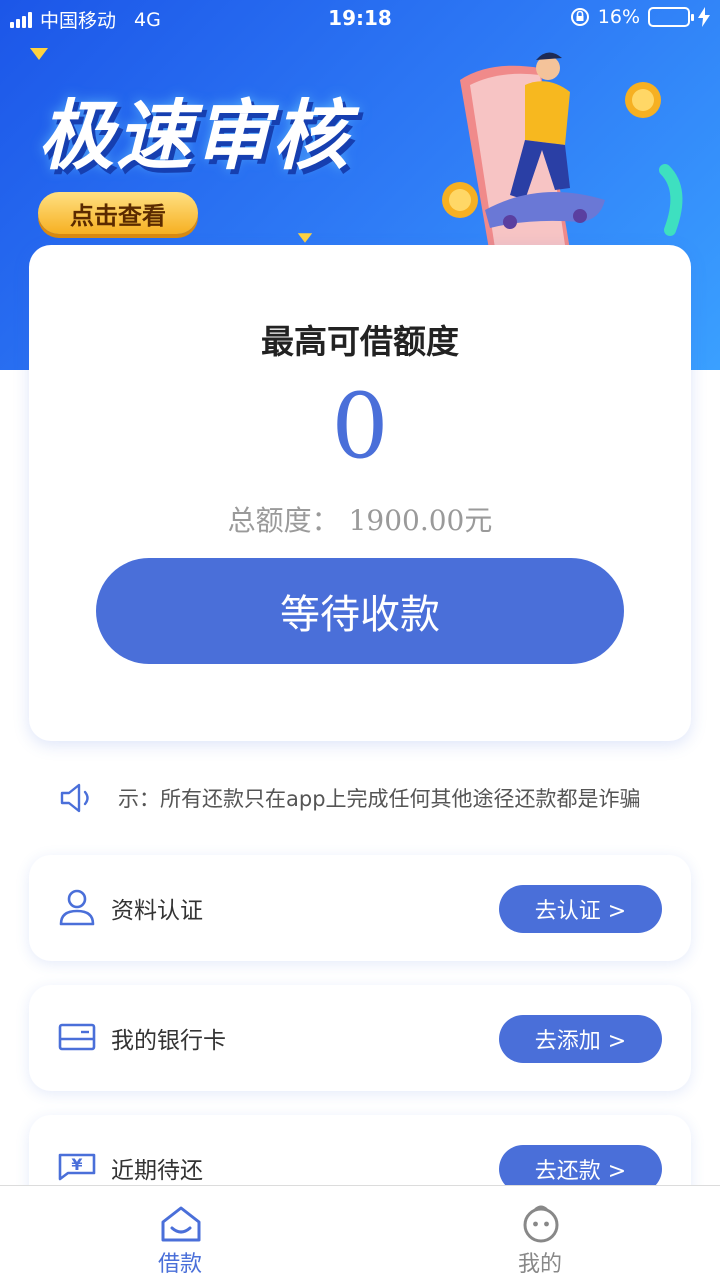  What do you see at coordinates (579, 17) in the screenshot?
I see `rotation-lock-icon` at bounding box center [579, 17].